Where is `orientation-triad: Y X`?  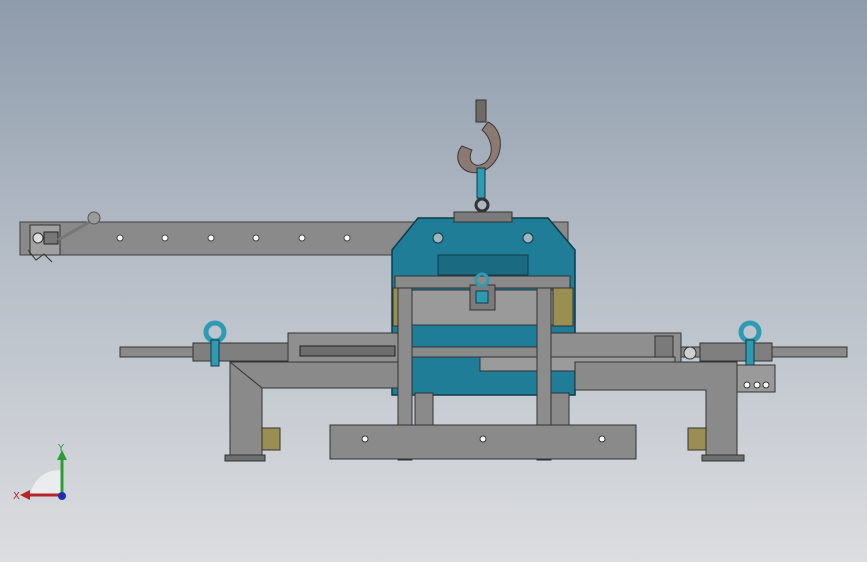 orientation-triad: Y X is located at coordinates (40, 472).